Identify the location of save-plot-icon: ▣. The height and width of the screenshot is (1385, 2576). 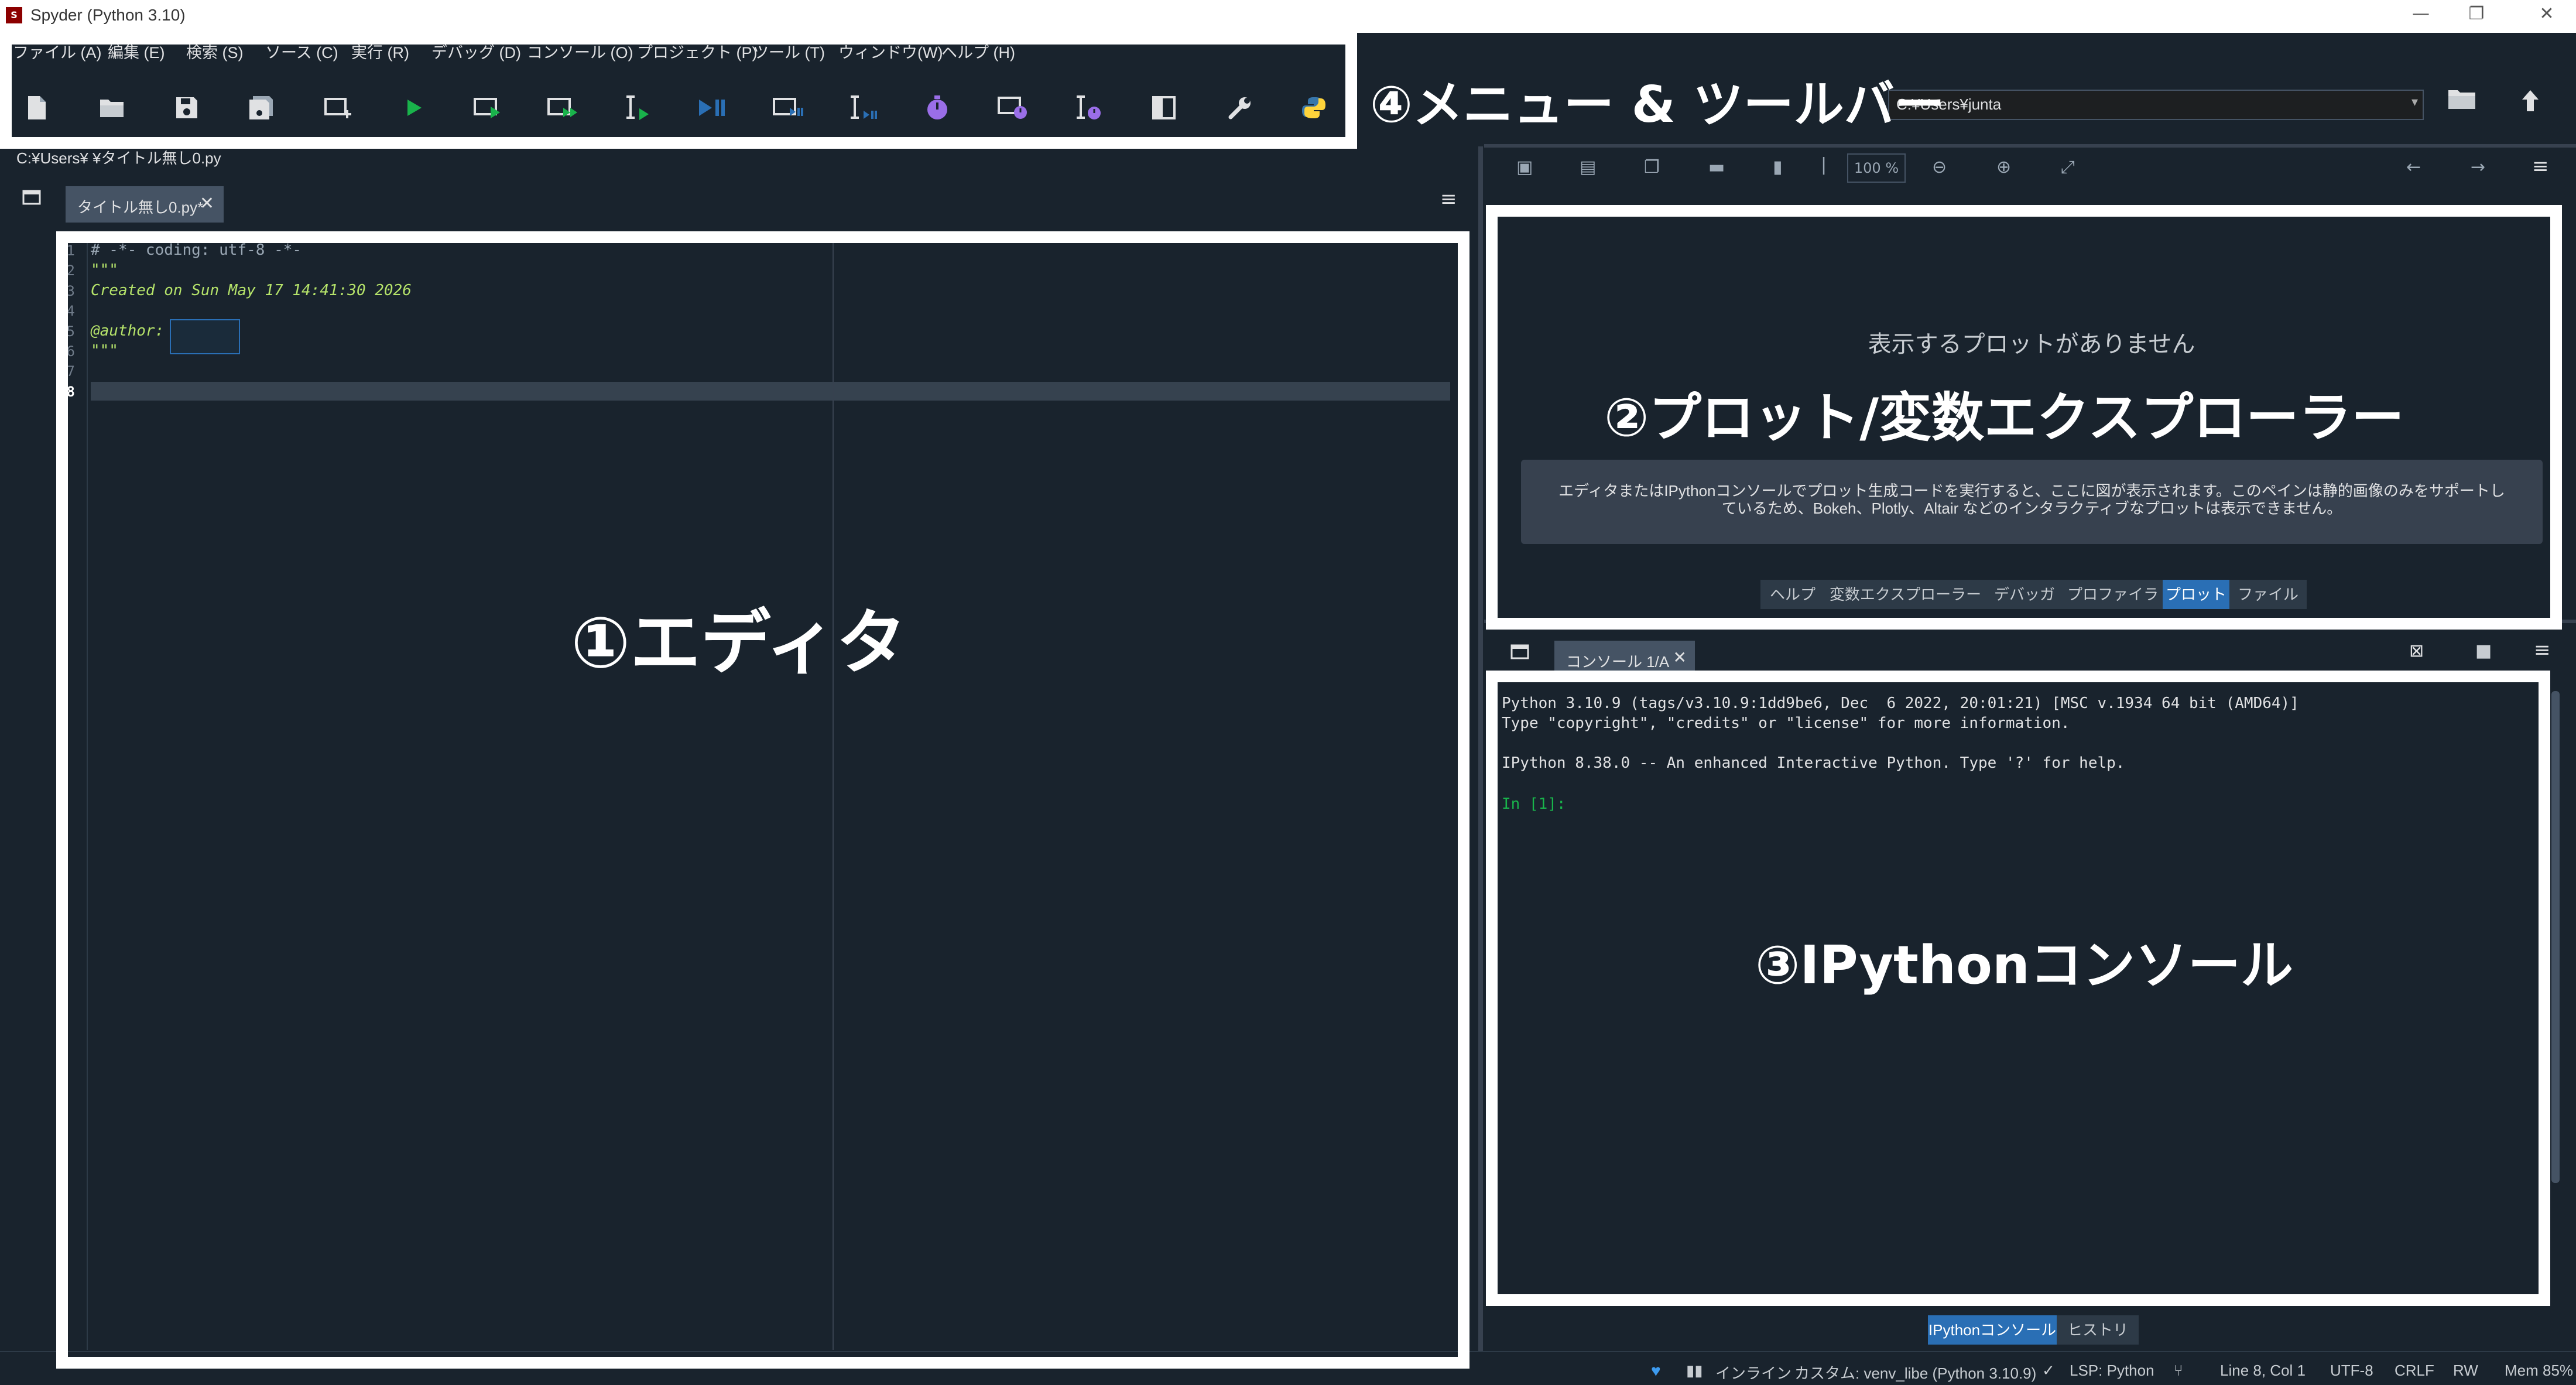
(1524, 167).